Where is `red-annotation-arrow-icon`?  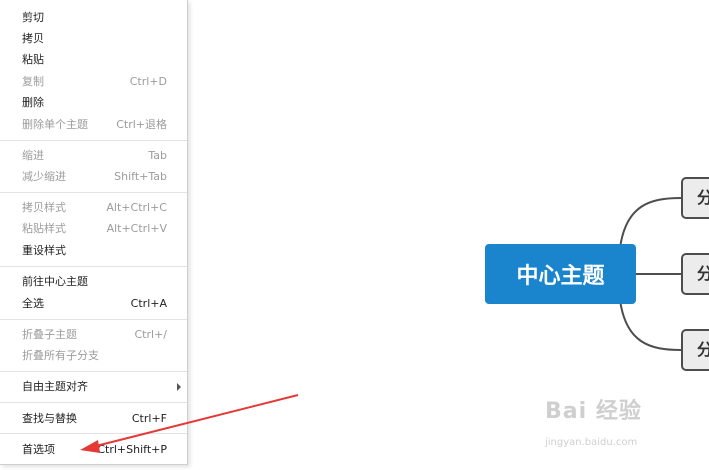
red-annotation-arrow-icon is located at coordinates (189, 423).